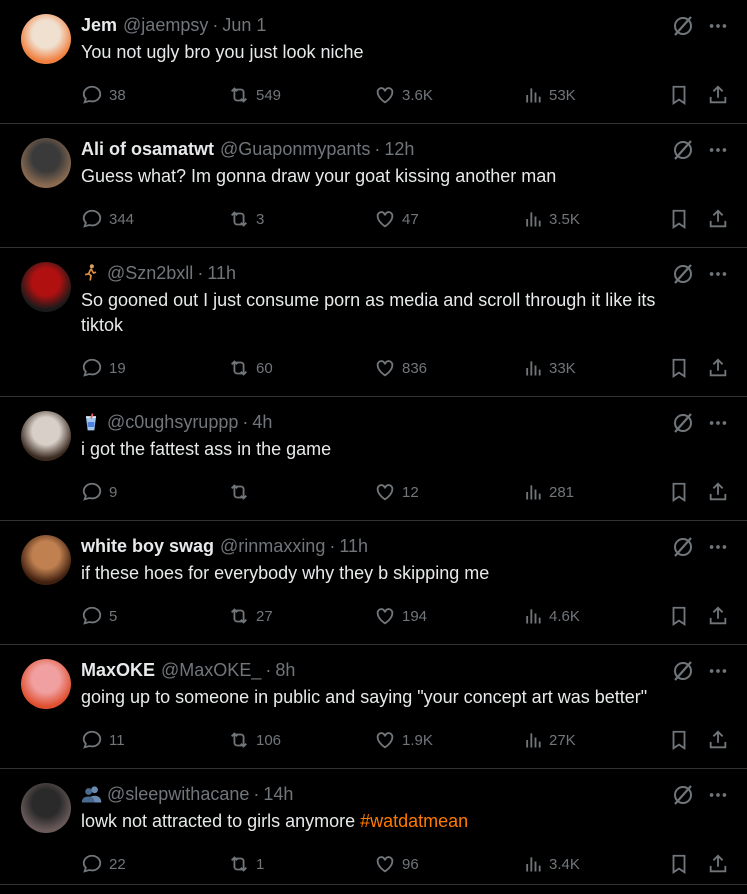 The width and height of the screenshot is (747, 894). Describe the element at coordinates (410, 219) in the screenshot. I see `like-count: 47` at that location.